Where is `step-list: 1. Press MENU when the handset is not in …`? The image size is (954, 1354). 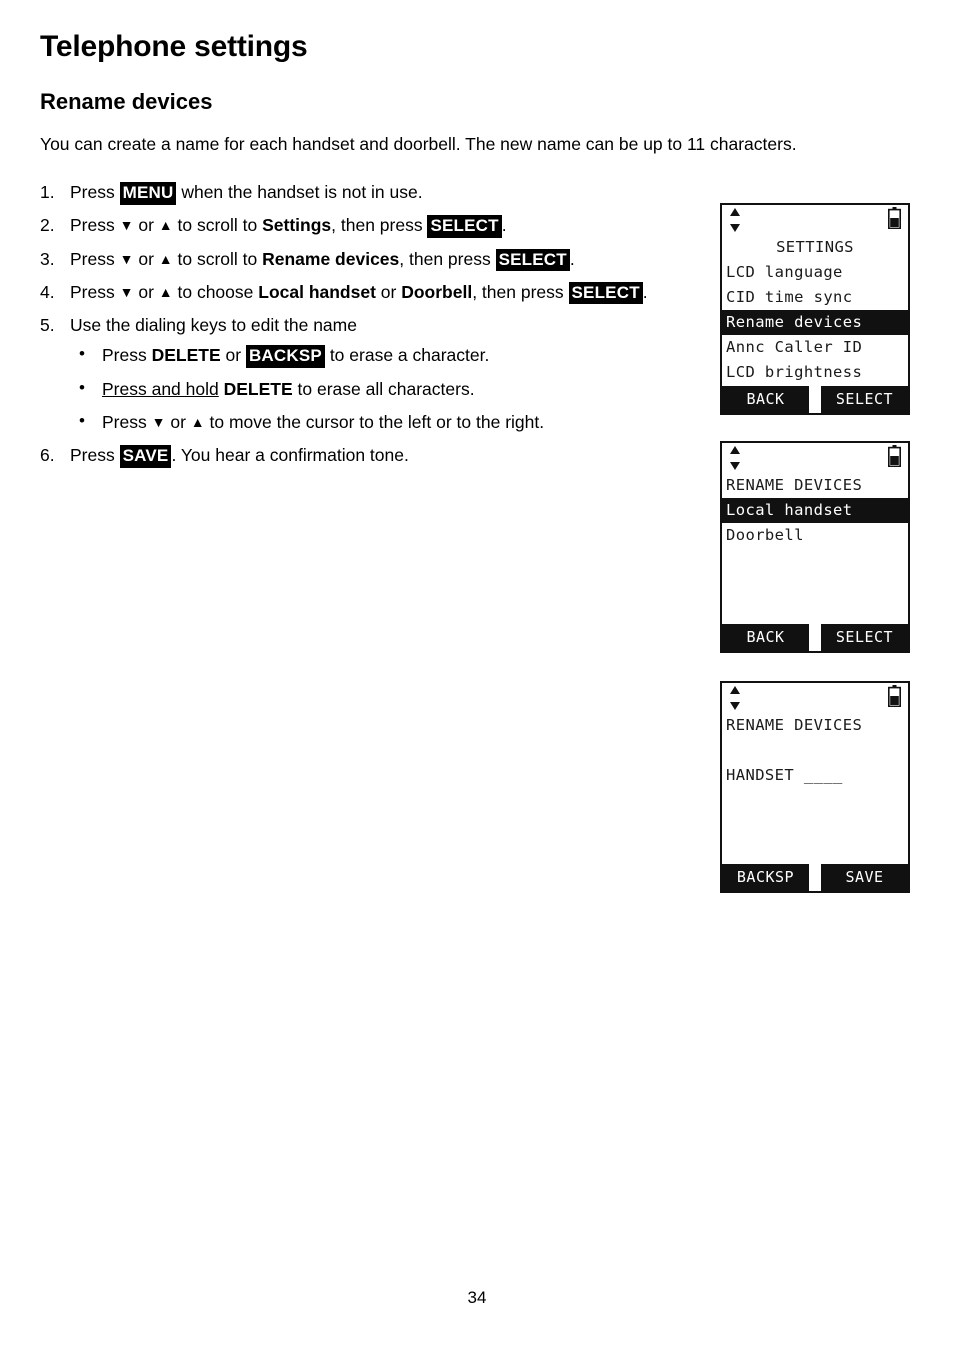 step-list: 1. Press MENU when the handset is not in … is located at coordinates (360, 323).